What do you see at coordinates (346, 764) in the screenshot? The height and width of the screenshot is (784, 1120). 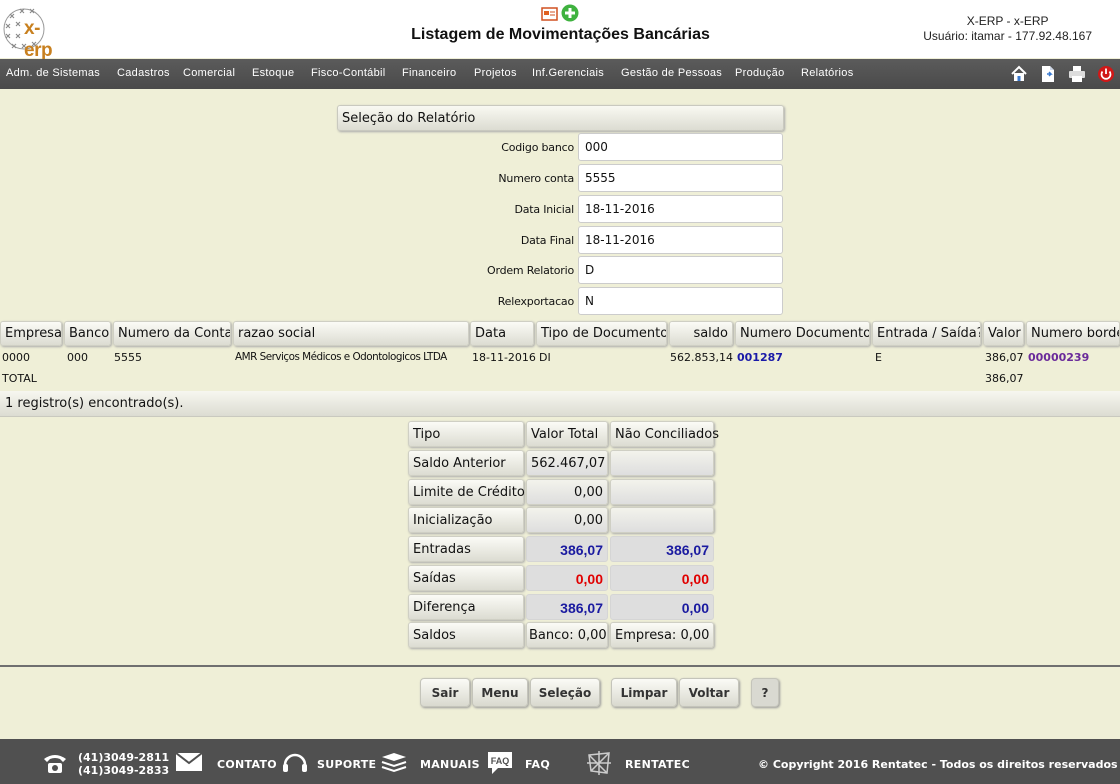 I see `suporte-link: SUPORTE` at bounding box center [346, 764].